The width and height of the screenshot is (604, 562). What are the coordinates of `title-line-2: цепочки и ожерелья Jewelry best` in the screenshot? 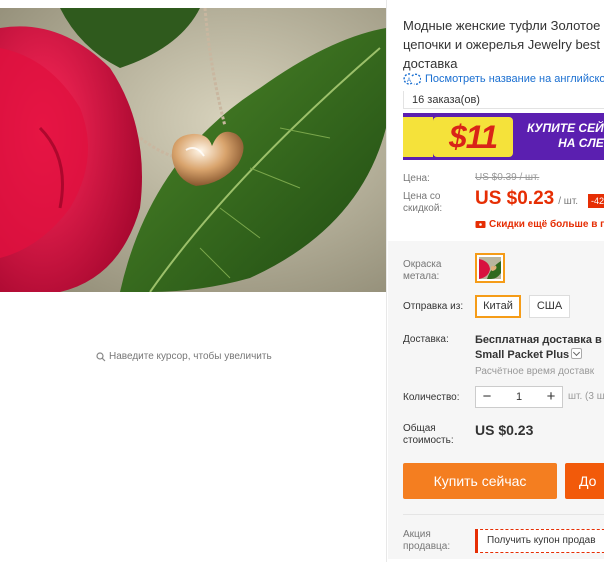 It's located at (502, 44).